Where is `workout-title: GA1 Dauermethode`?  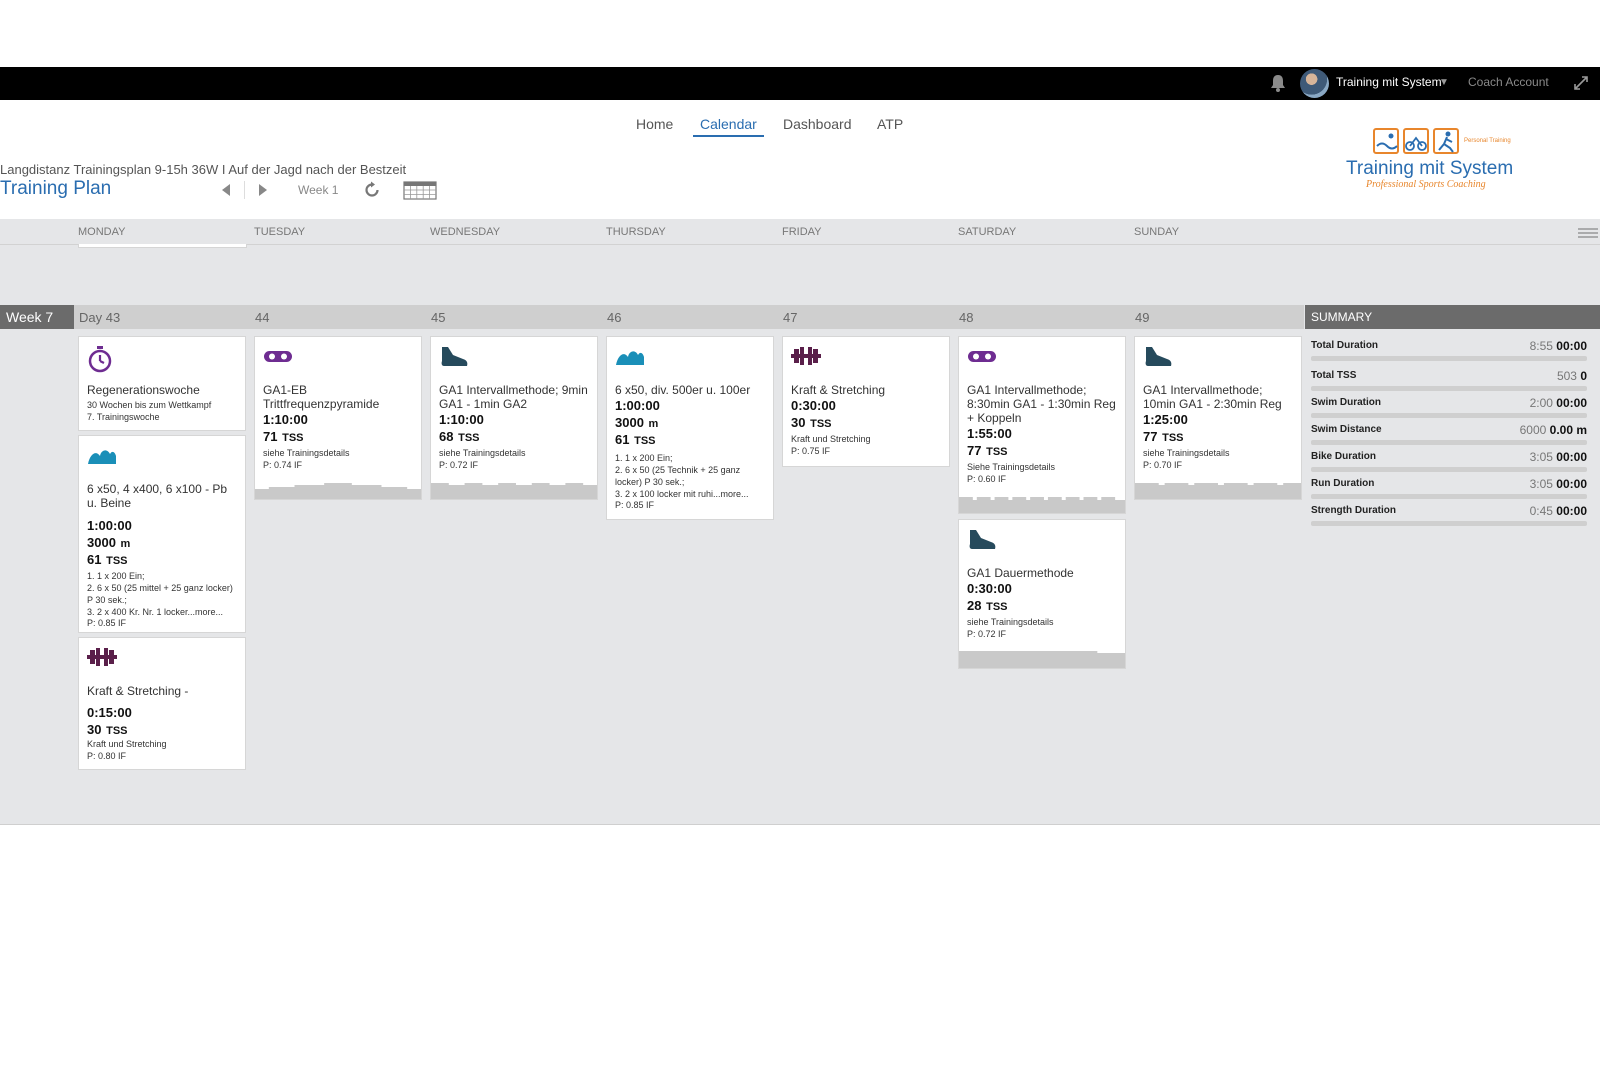
workout-title: GA1 Dauermethode is located at coordinates (1020, 573).